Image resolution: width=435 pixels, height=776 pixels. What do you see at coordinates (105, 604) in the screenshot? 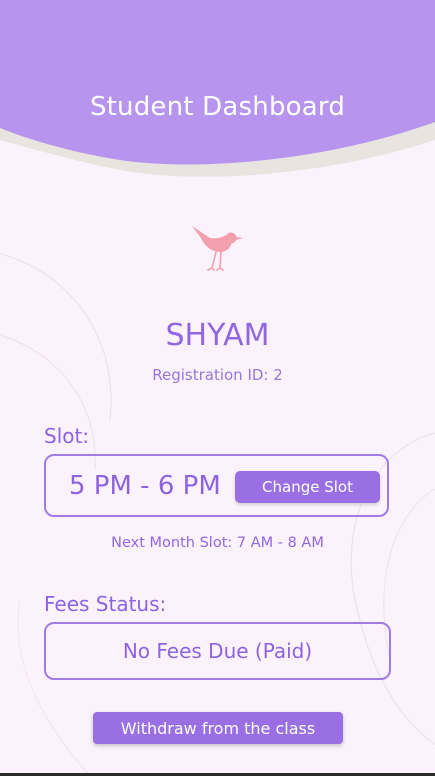
I see `fees-status-label: Fees Status:` at bounding box center [105, 604].